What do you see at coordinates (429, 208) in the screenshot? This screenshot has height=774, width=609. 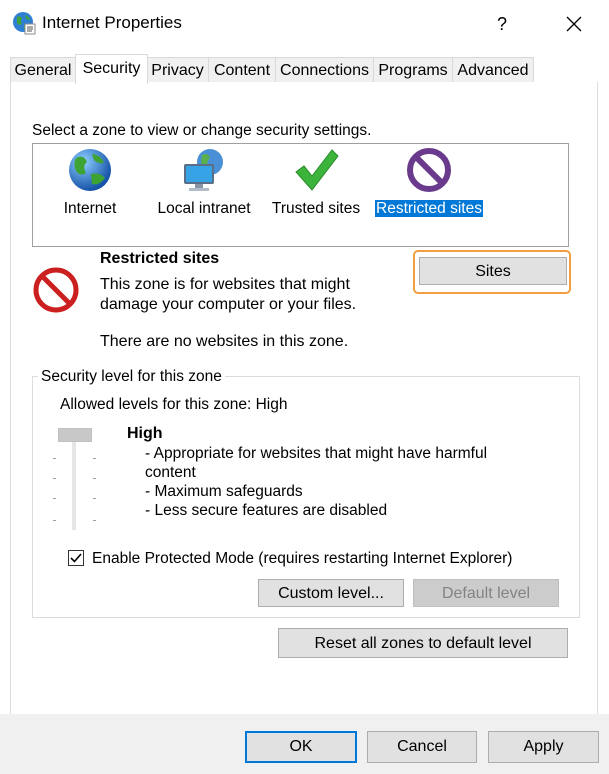 I see `zone-label-restricted-sites: Restricted sites` at bounding box center [429, 208].